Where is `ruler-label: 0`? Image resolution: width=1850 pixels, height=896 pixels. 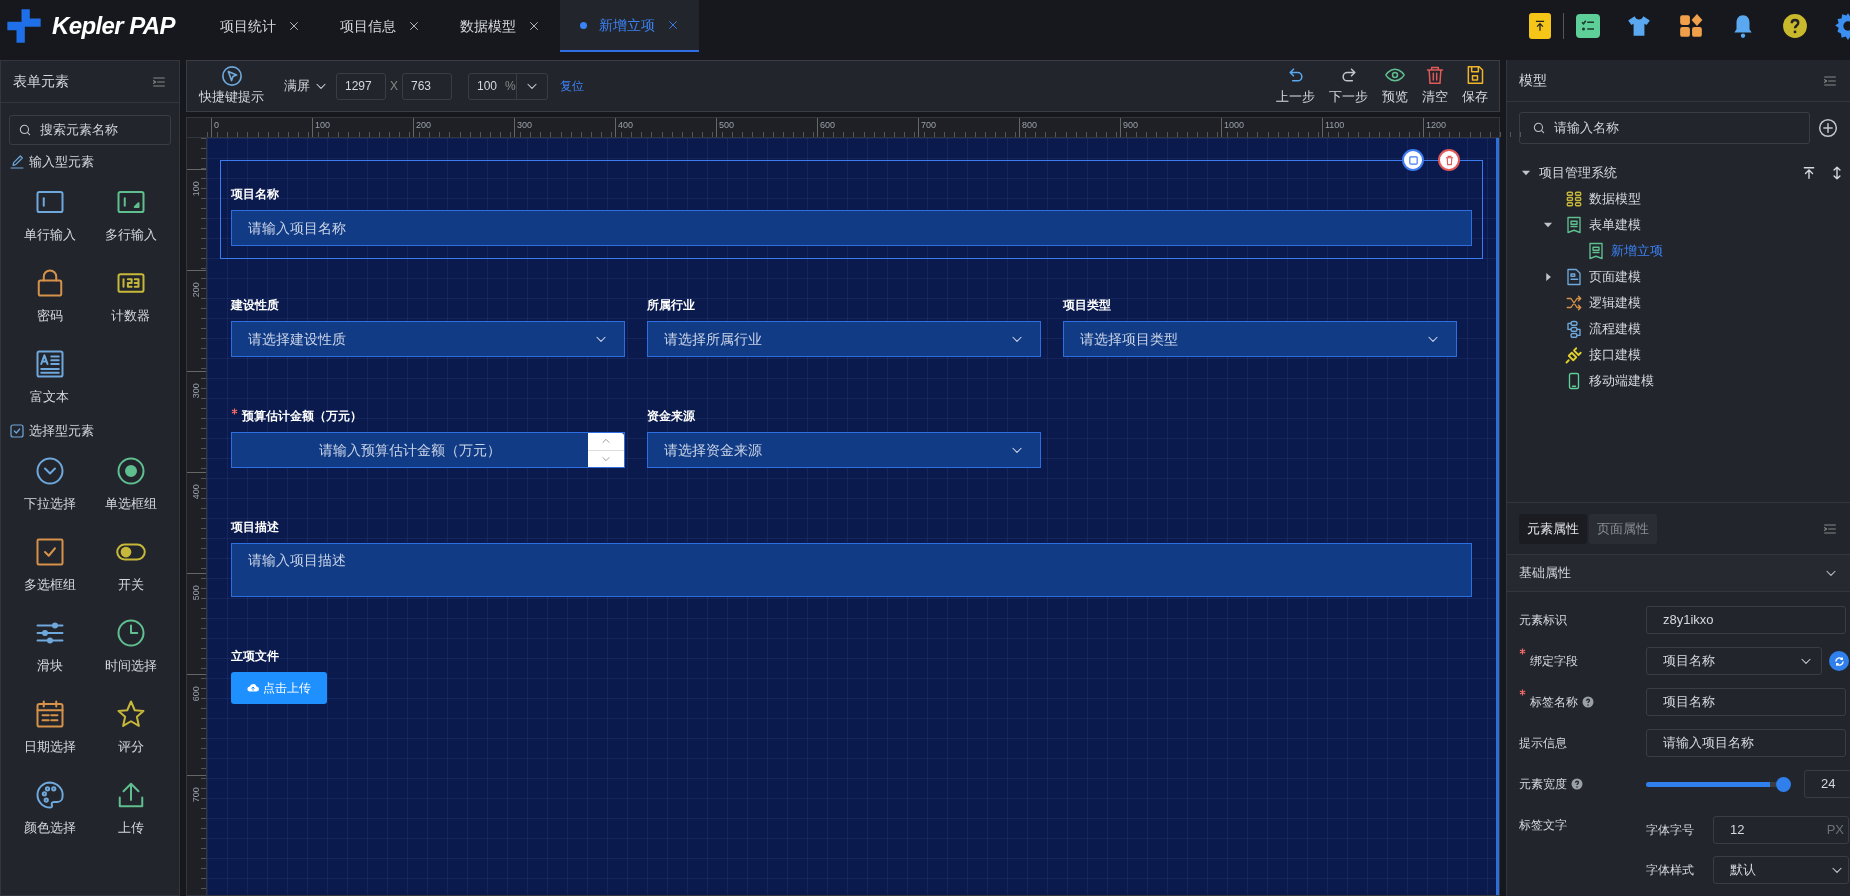 ruler-label: 0 is located at coordinates (216, 125).